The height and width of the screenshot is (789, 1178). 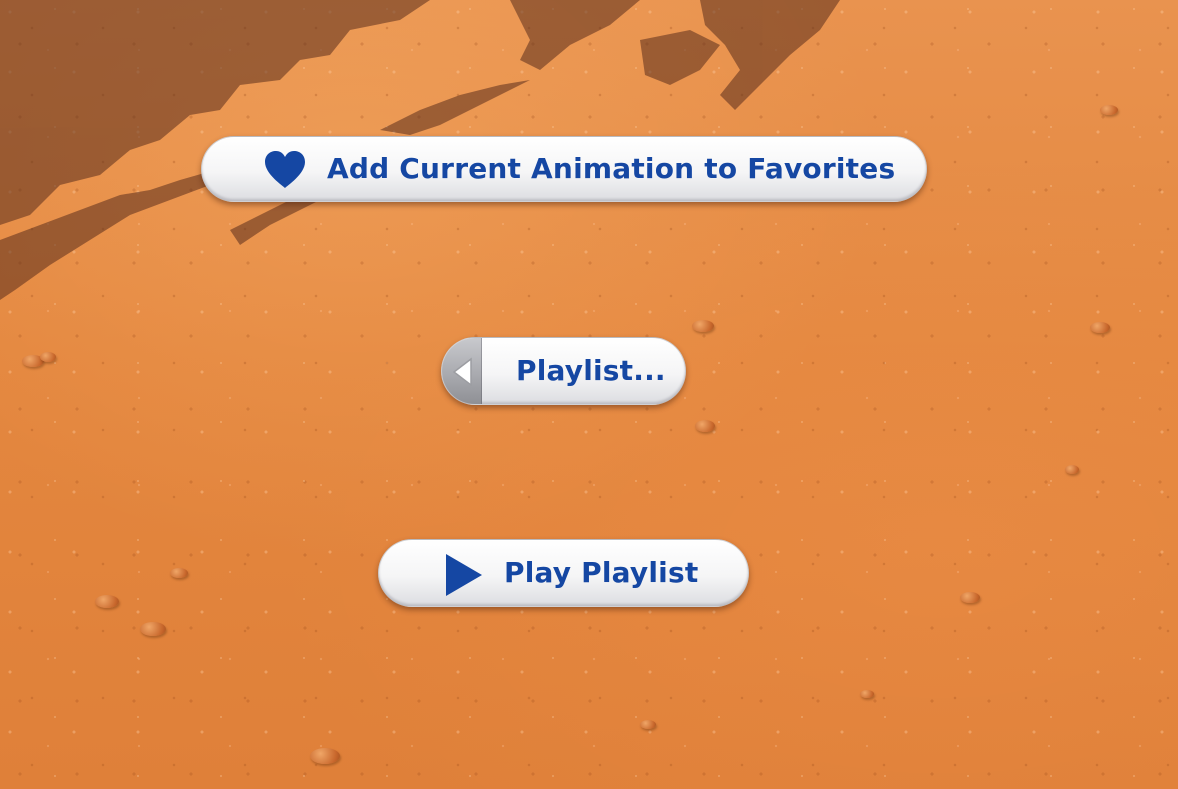 I want to click on playlist-expand-tab, so click(x=462, y=371).